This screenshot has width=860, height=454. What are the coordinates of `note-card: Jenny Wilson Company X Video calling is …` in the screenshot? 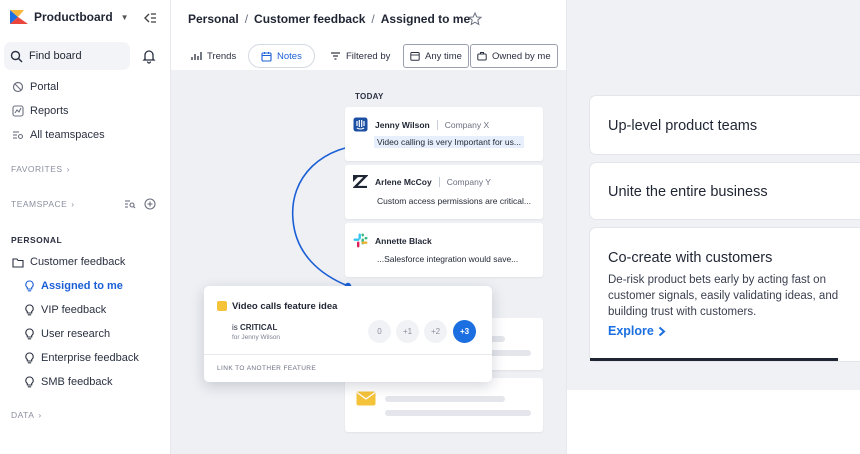 It's located at (444, 134).